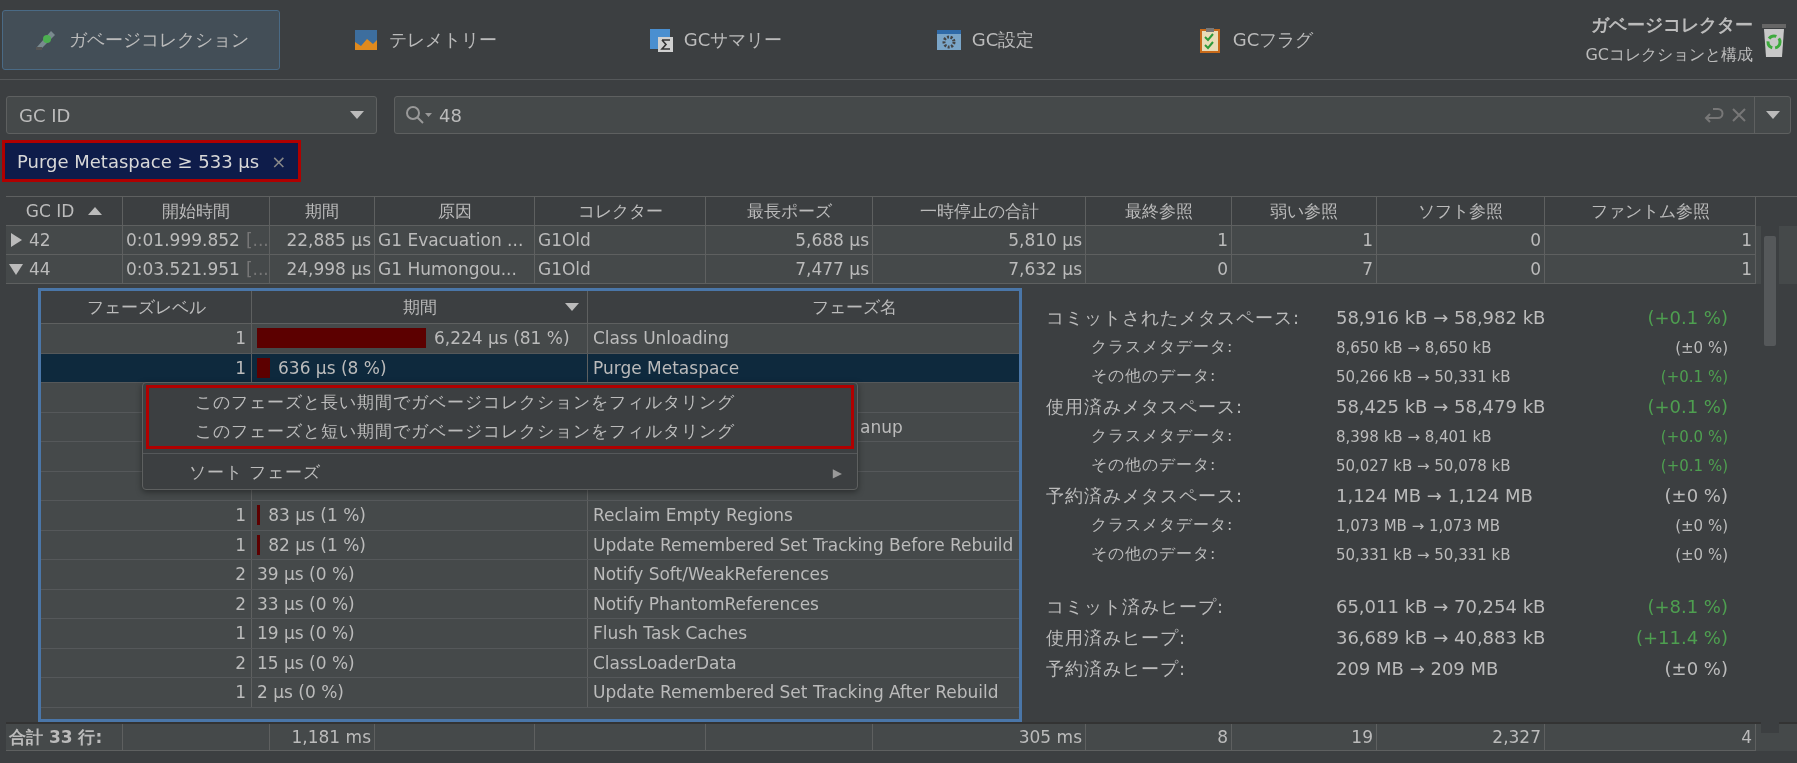 The height and width of the screenshot is (763, 1797). What do you see at coordinates (1414, 436) in the screenshot?
I see `stat-value: 8,398 kB → 8,401 kB` at bounding box center [1414, 436].